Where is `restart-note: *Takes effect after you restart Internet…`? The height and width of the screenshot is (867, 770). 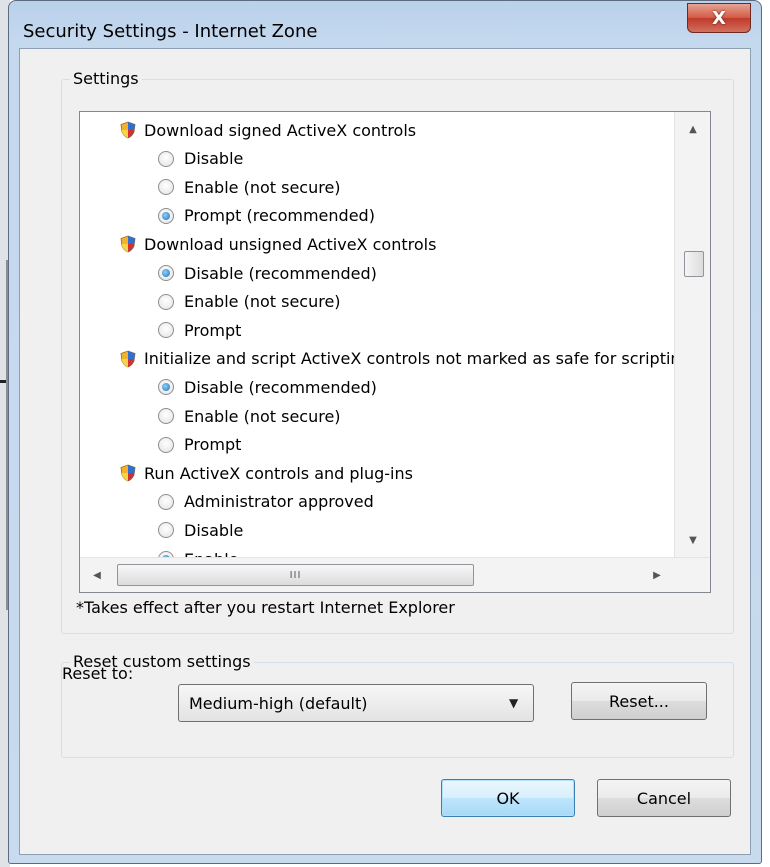 restart-note: *Takes effect after you restart Internet… is located at coordinates (265, 607).